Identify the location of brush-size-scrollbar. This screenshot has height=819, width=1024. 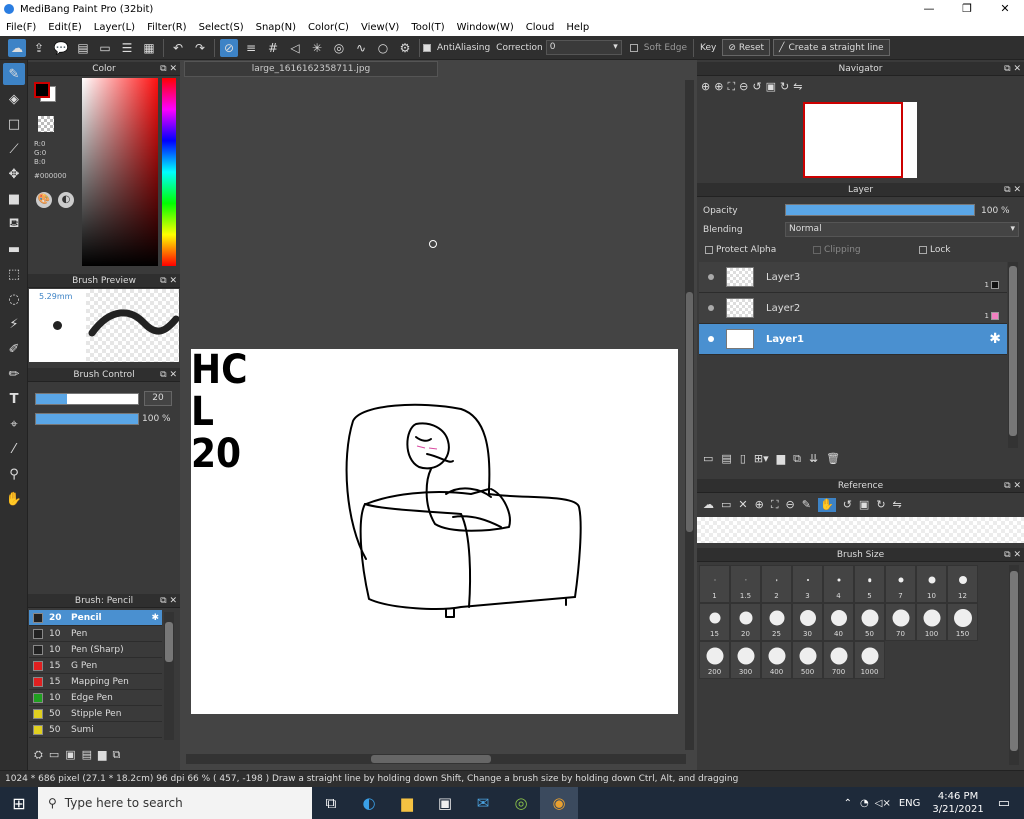
(1014, 665).